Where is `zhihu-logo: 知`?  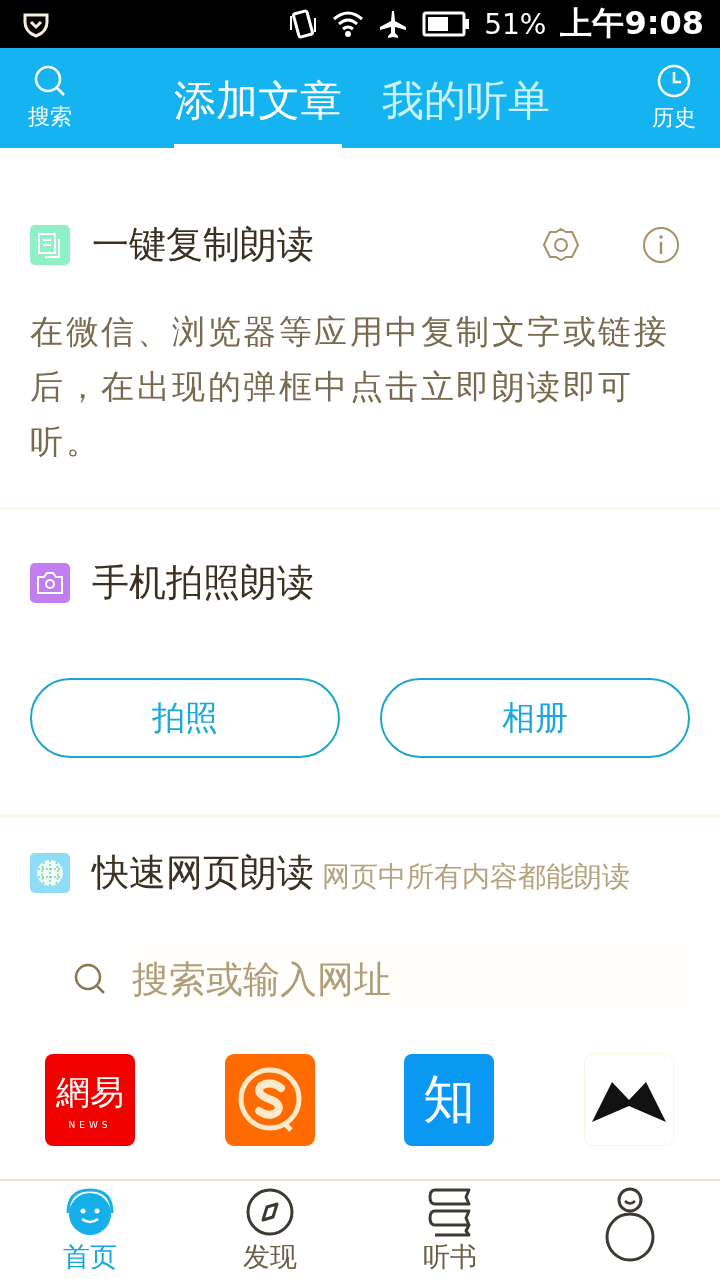 zhihu-logo: 知 is located at coordinates (449, 1100).